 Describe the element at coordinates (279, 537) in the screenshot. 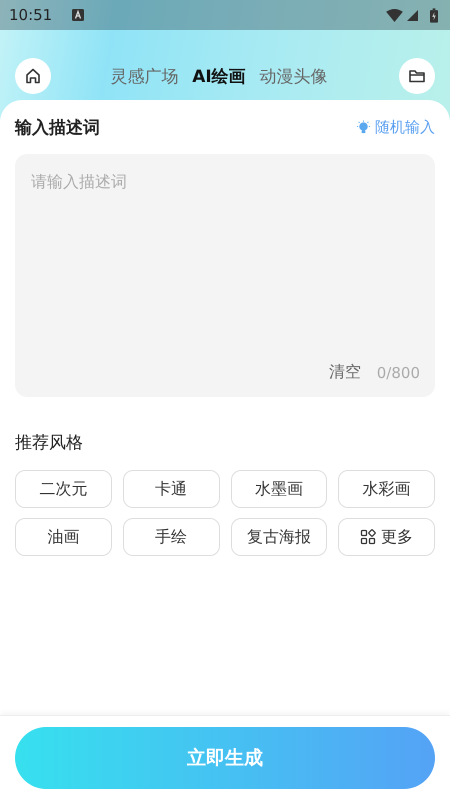

I see `style-chip: 复古海报` at that location.